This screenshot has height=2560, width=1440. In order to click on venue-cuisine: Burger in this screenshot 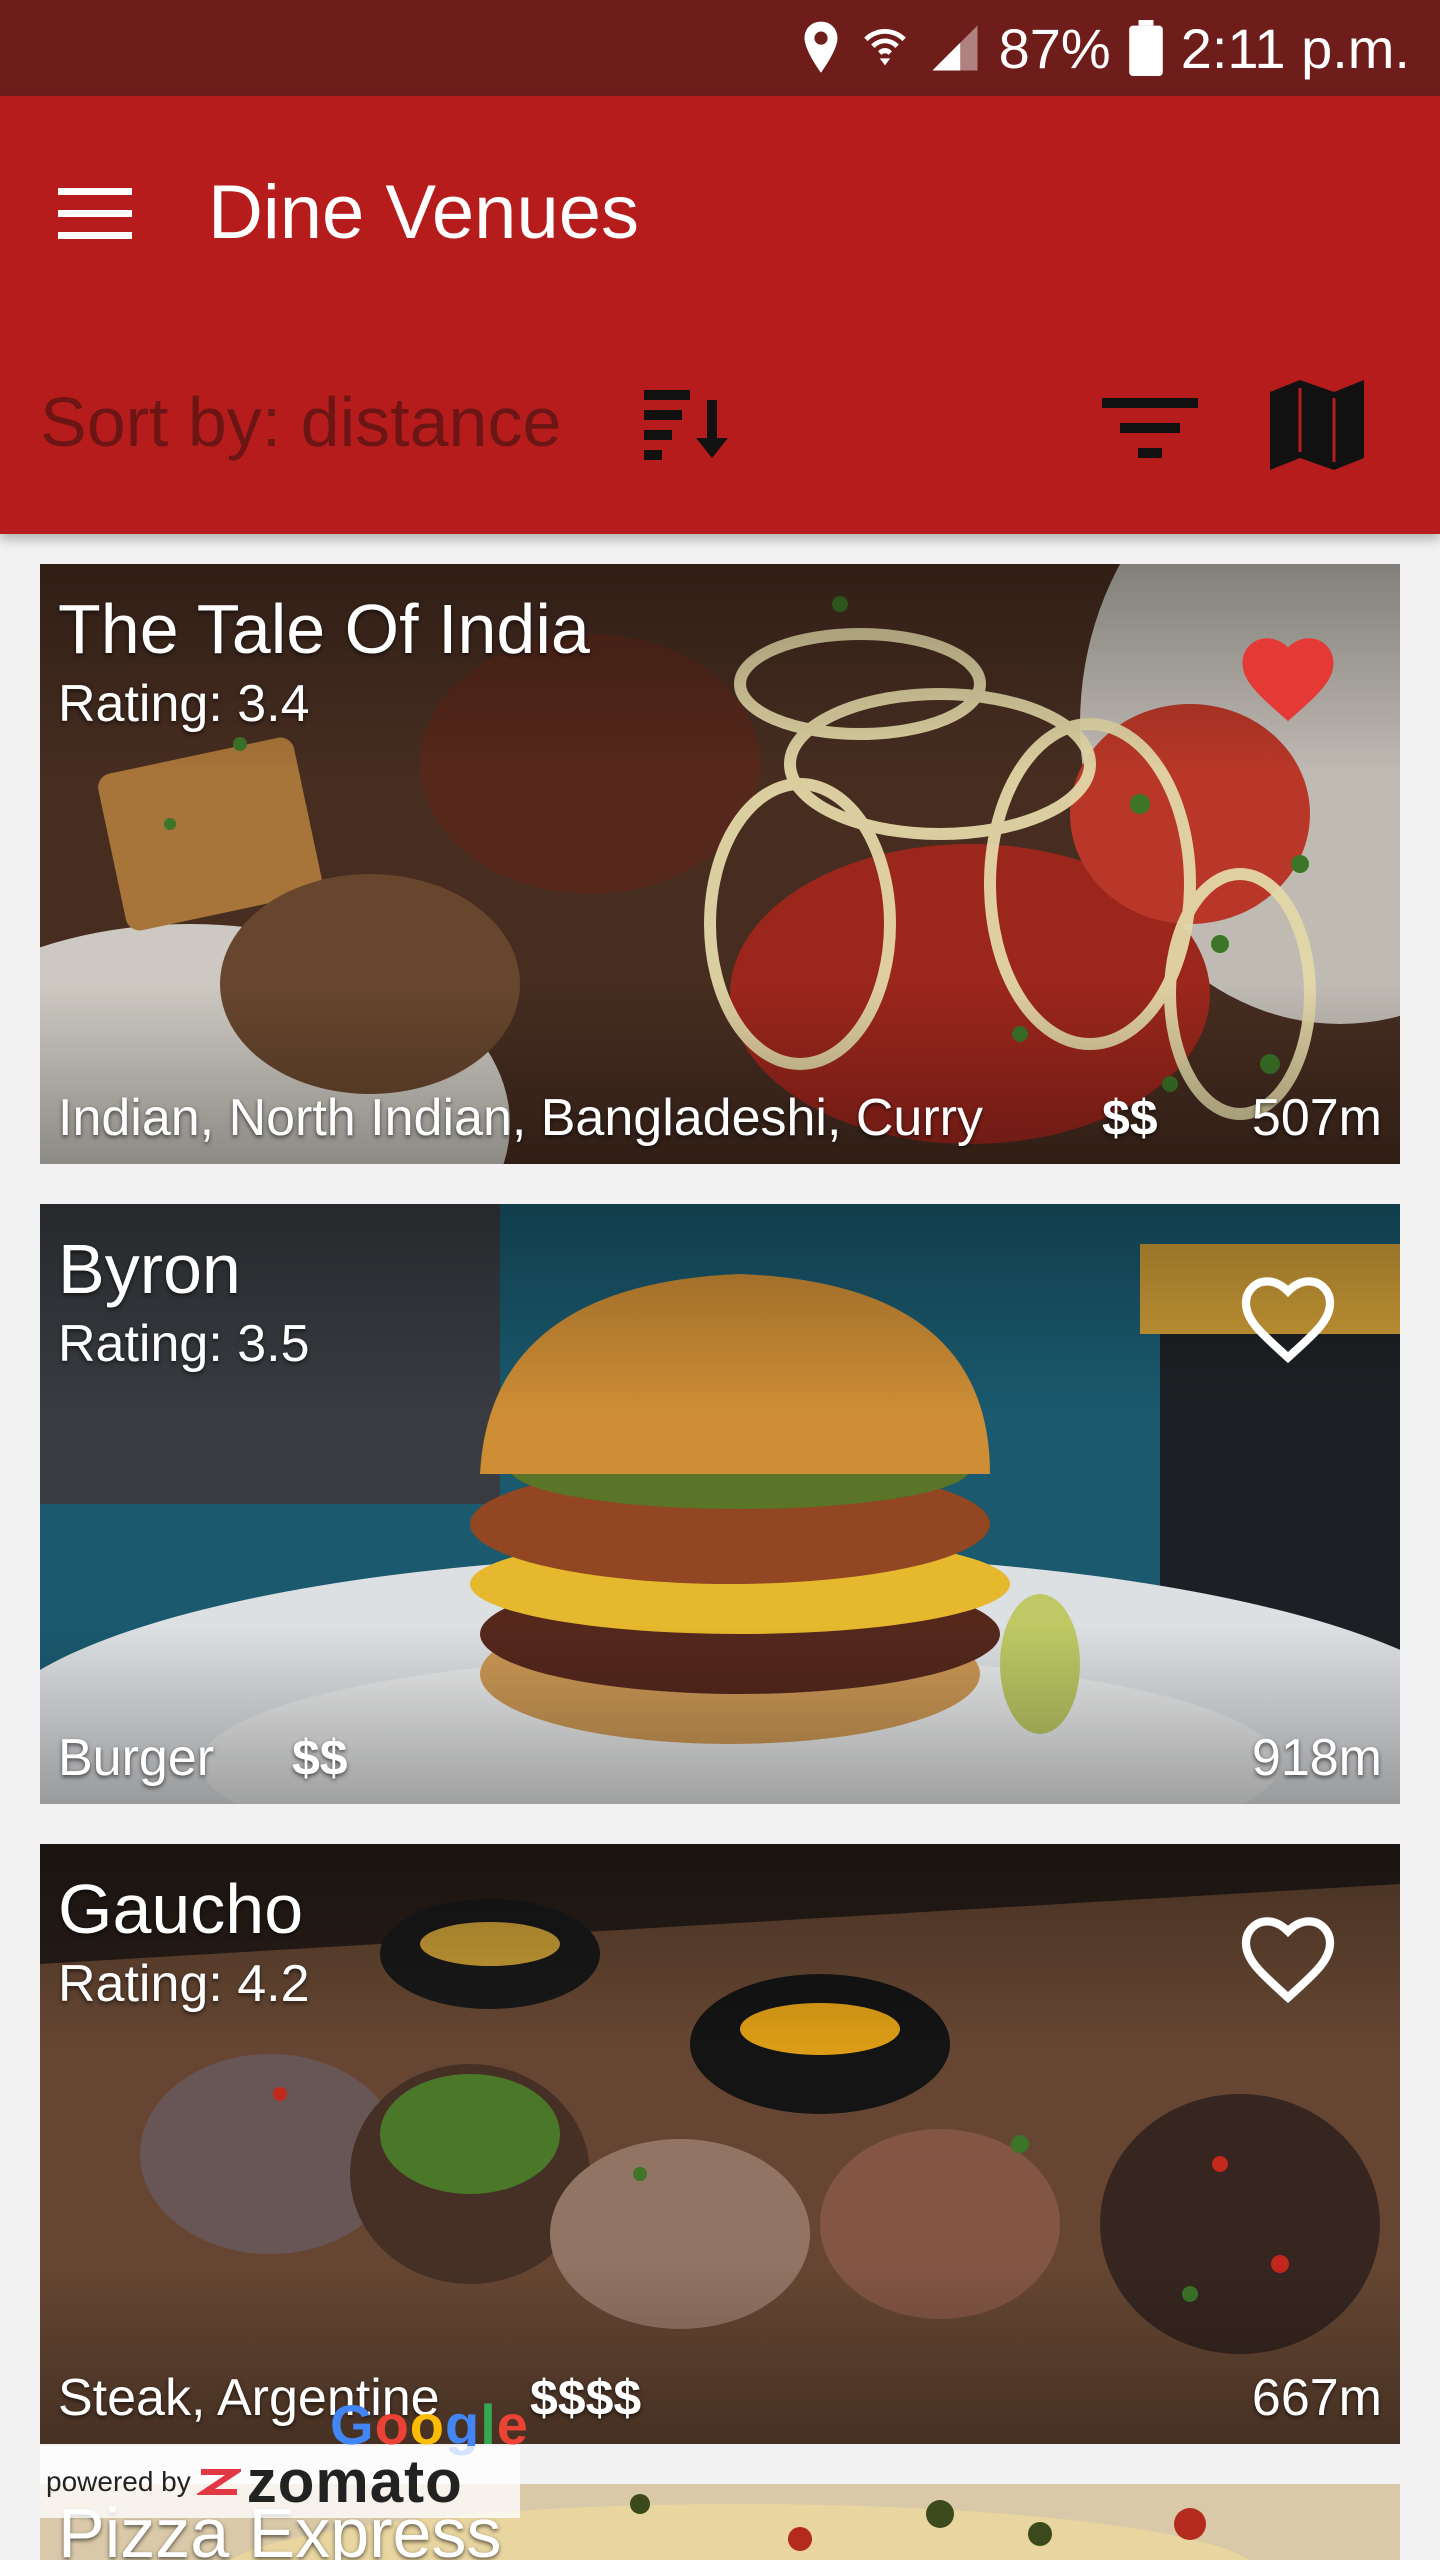, I will do `click(136, 1758)`.